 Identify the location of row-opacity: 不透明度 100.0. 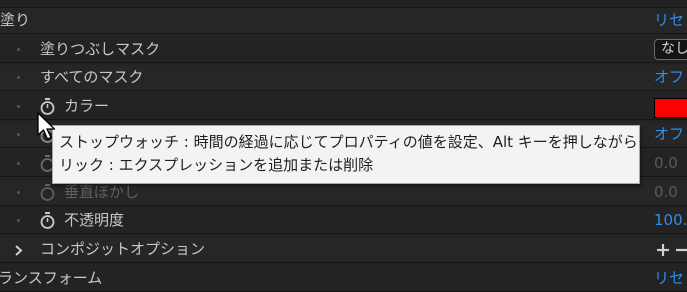
(343, 221).